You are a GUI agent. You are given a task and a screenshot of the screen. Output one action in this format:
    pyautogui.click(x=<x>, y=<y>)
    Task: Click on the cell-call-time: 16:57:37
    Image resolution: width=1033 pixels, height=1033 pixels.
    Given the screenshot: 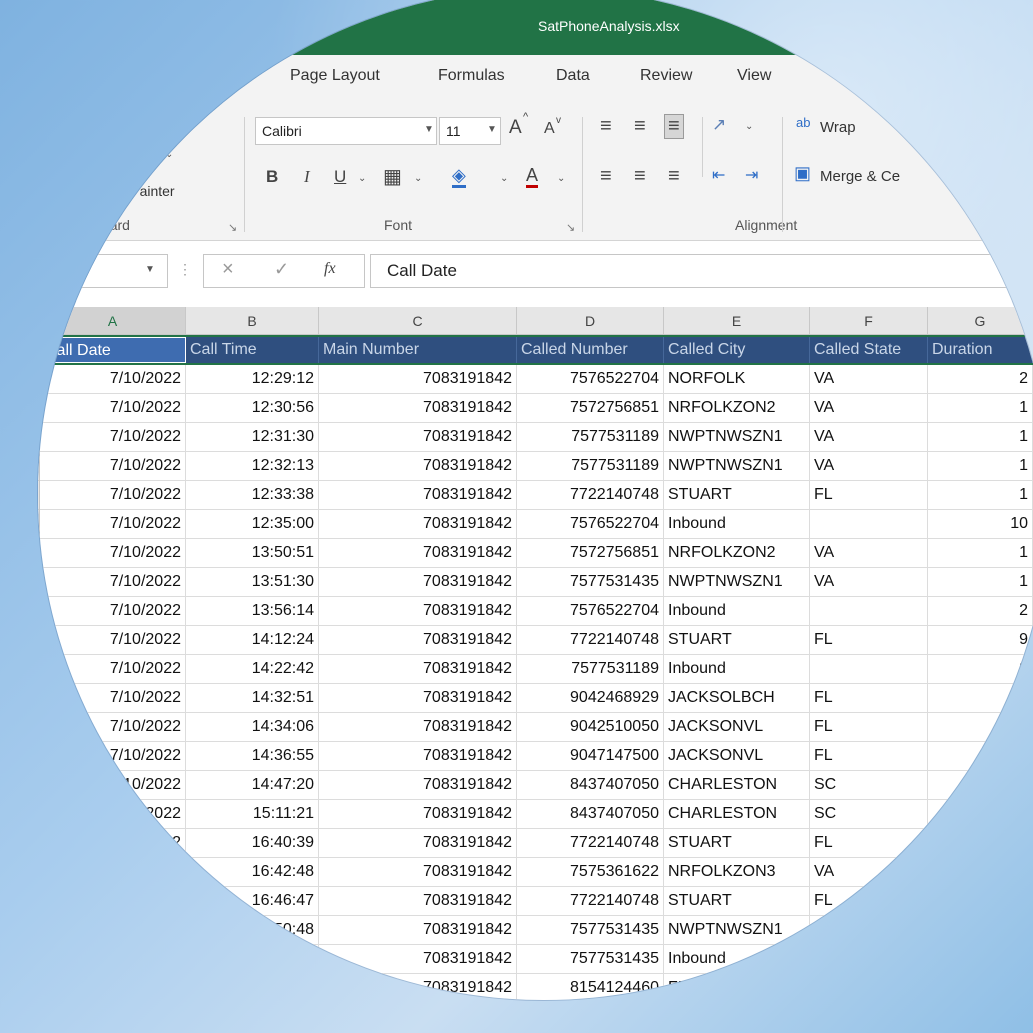 What is the action you would take?
    pyautogui.click(x=252, y=987)
    